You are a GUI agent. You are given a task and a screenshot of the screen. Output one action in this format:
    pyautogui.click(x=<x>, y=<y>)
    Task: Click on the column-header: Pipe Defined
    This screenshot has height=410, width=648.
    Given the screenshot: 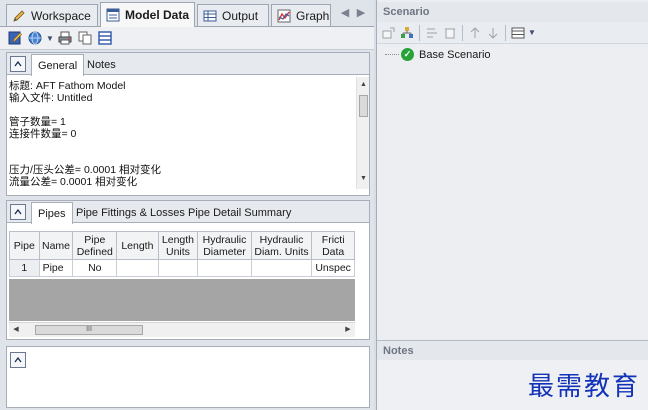 What is the action you would take?
    pyautogui.click(x=95, y=245)
    